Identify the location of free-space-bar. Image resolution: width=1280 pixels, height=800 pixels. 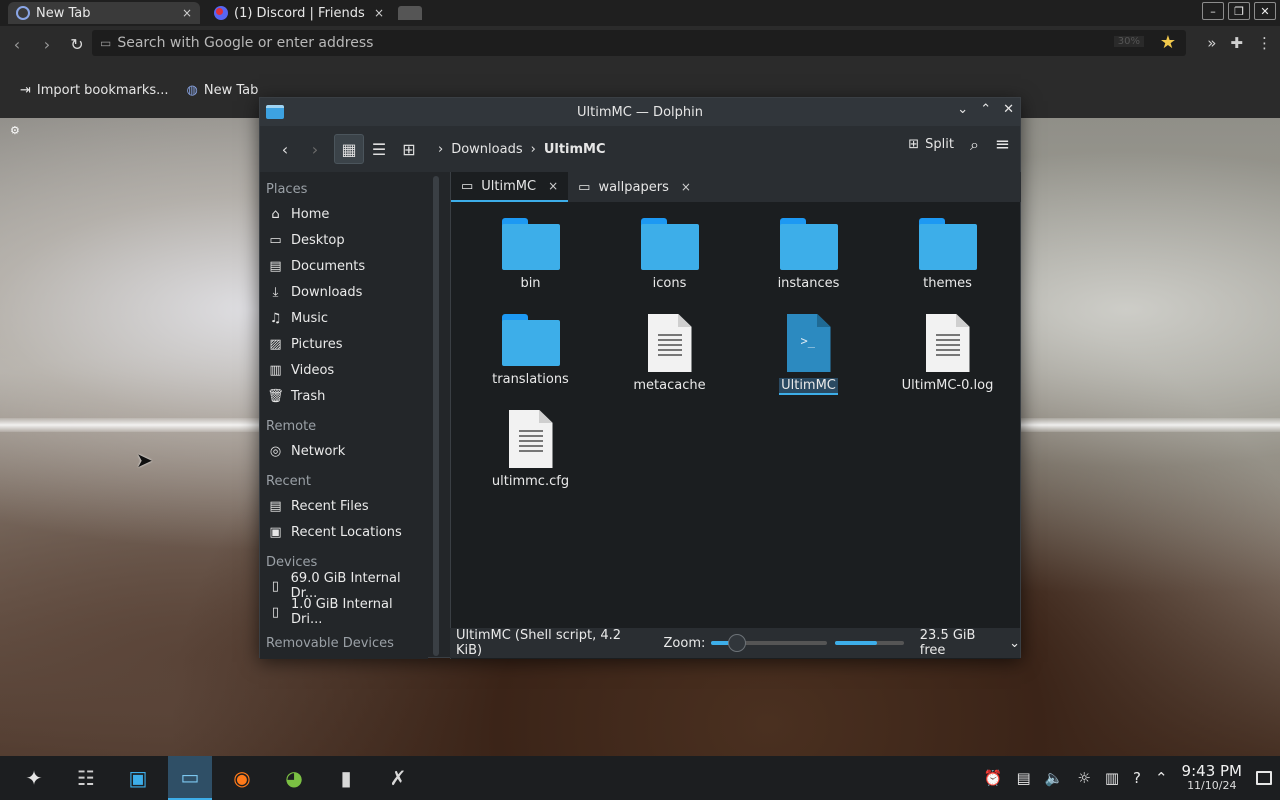
(869, 643).